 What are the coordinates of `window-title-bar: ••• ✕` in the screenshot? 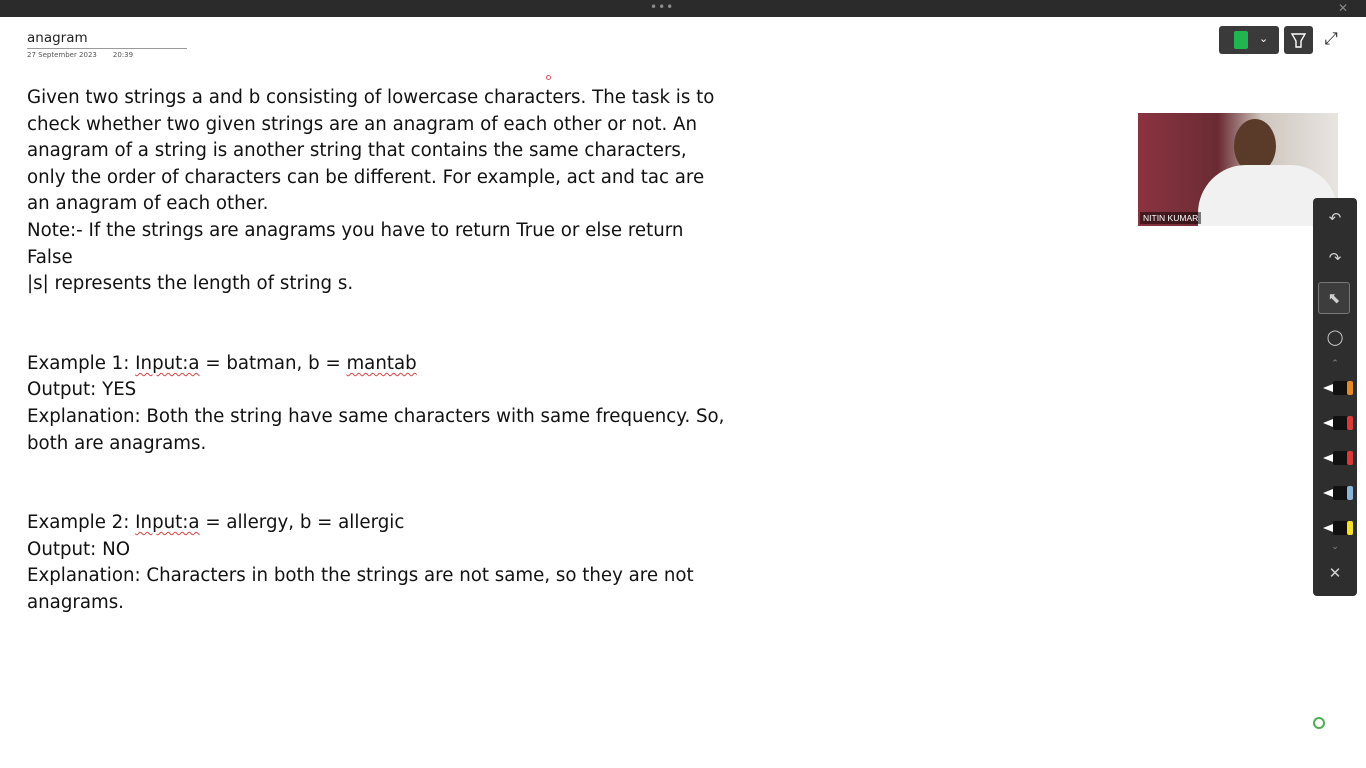 It's located at (683, 8).